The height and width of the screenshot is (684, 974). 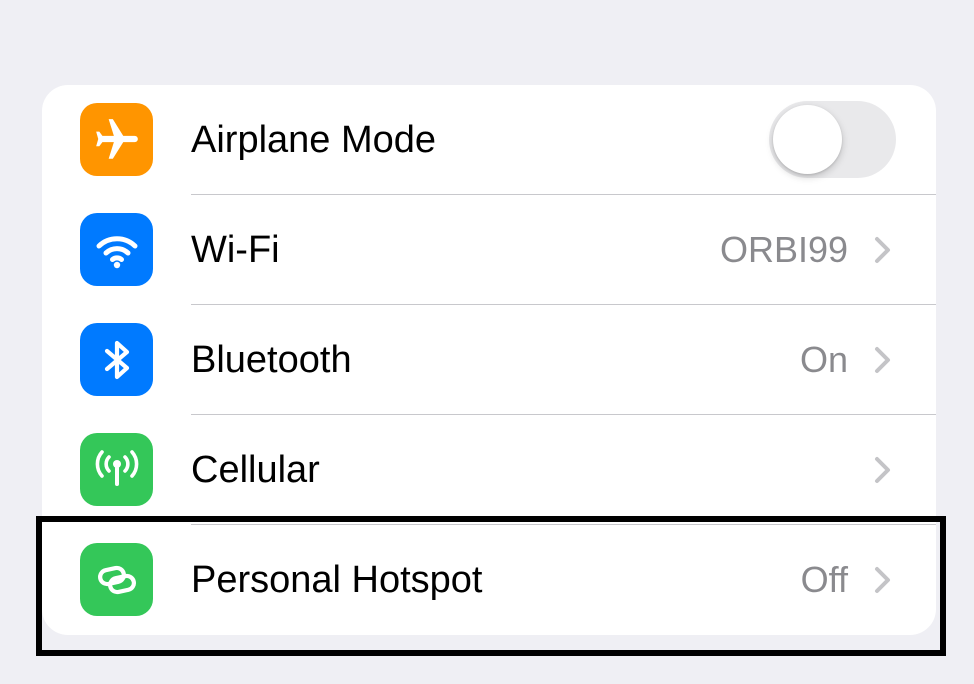 I want to click on hotspot-link-icon, so click(x=116, y=579).